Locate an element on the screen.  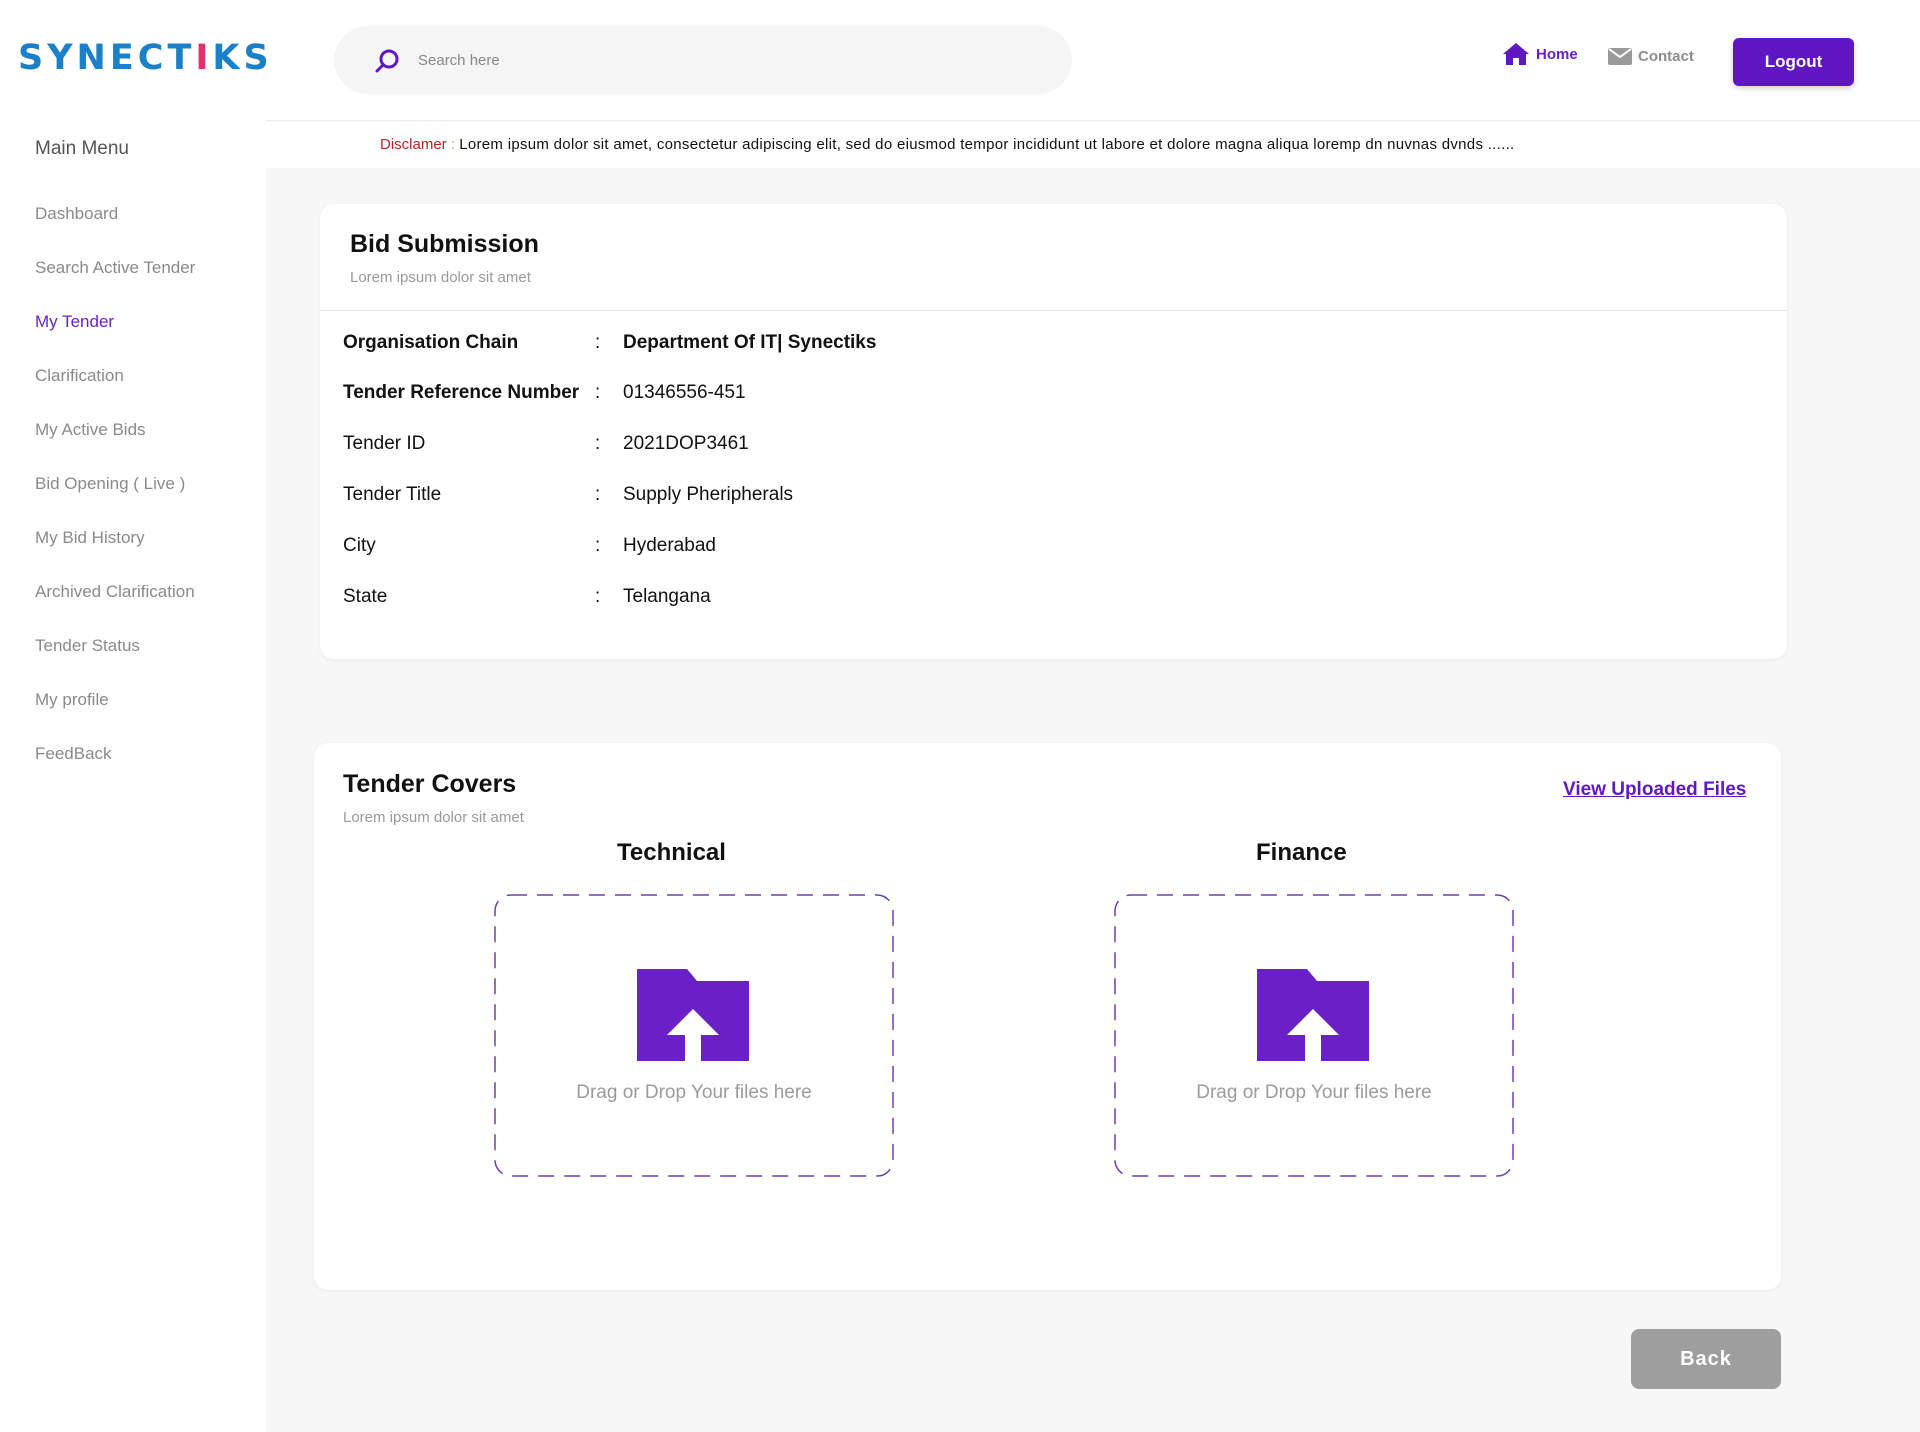
bid-submission-subtitle: Lorem ipsum dolor sit amet is located at coordinates (440, 277).